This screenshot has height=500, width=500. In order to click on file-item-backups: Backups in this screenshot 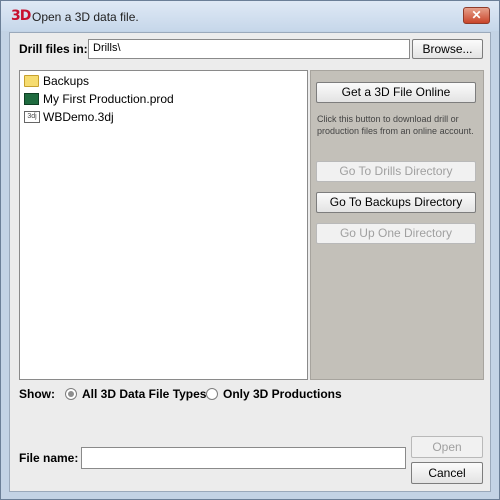, I will do `click(163, 81)`.